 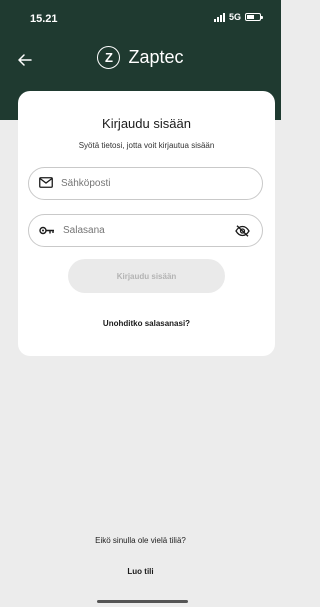 What do you see at coordinates (140, 571) in the screenshot?
I see `create-account-link: Luo tili` at bounding box center [140, 571].